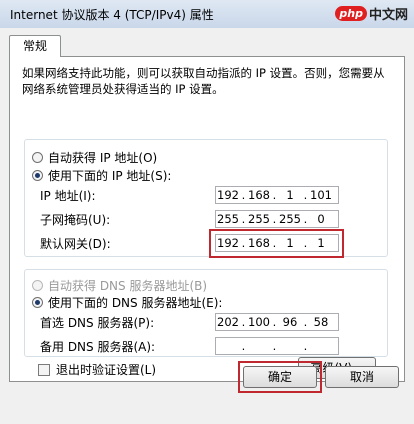 The width and height of the screenshot is (414, 424). What do you see at coordinates (259, 195) in the screenshot?
I see `ip-octet: 168` at bounding box center [259, 195].